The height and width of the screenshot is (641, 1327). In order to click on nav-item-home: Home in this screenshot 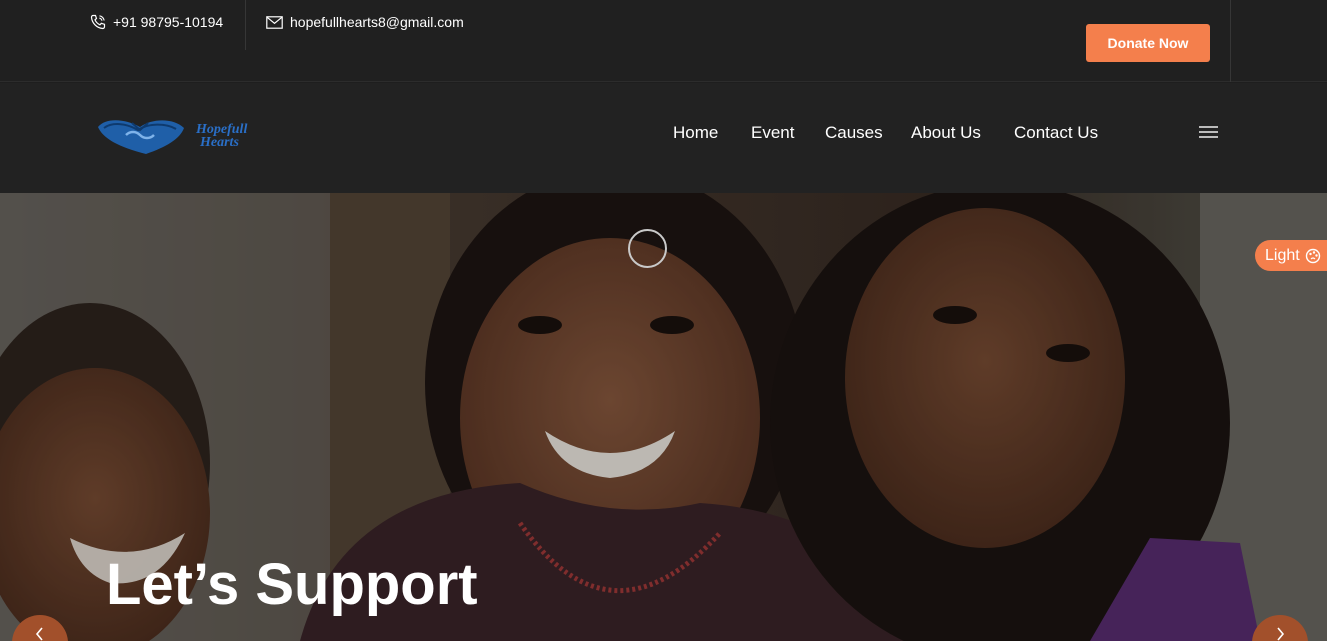, I will do `click(695, 133)`.